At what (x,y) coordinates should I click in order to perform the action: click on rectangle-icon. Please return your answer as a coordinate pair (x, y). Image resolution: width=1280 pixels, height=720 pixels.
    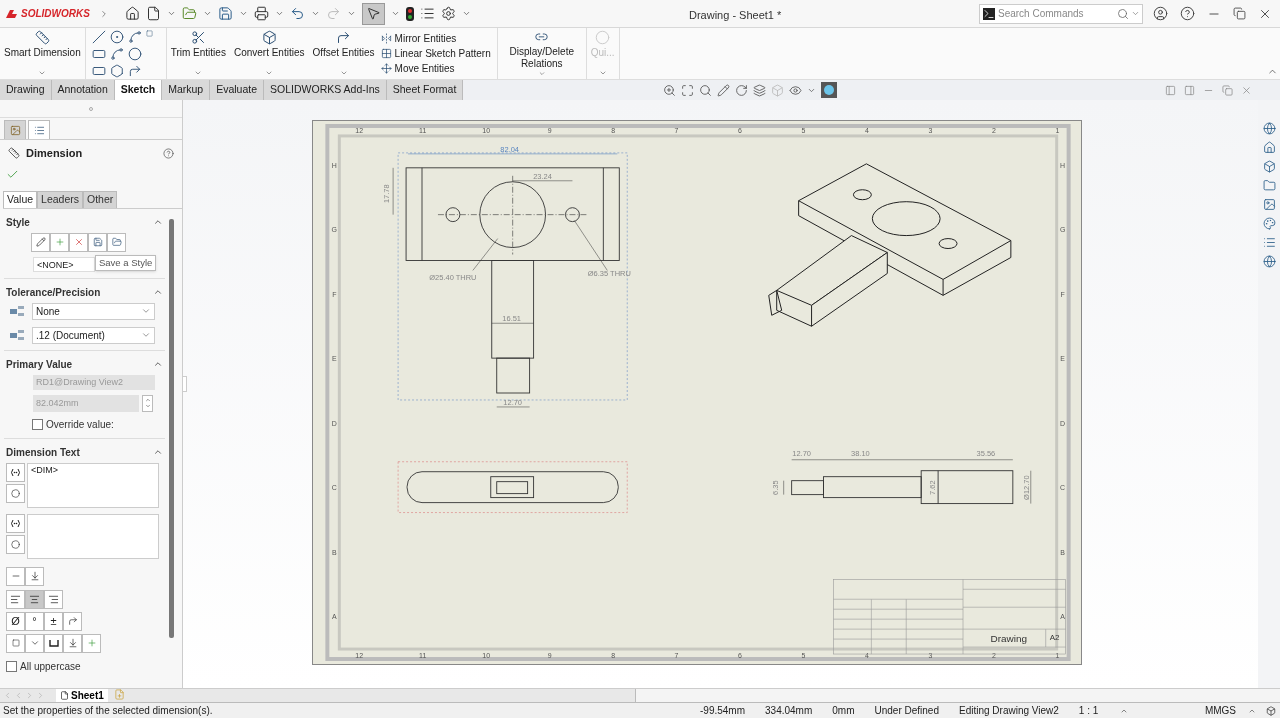
    Looking at the image, I should click on (98, 54).